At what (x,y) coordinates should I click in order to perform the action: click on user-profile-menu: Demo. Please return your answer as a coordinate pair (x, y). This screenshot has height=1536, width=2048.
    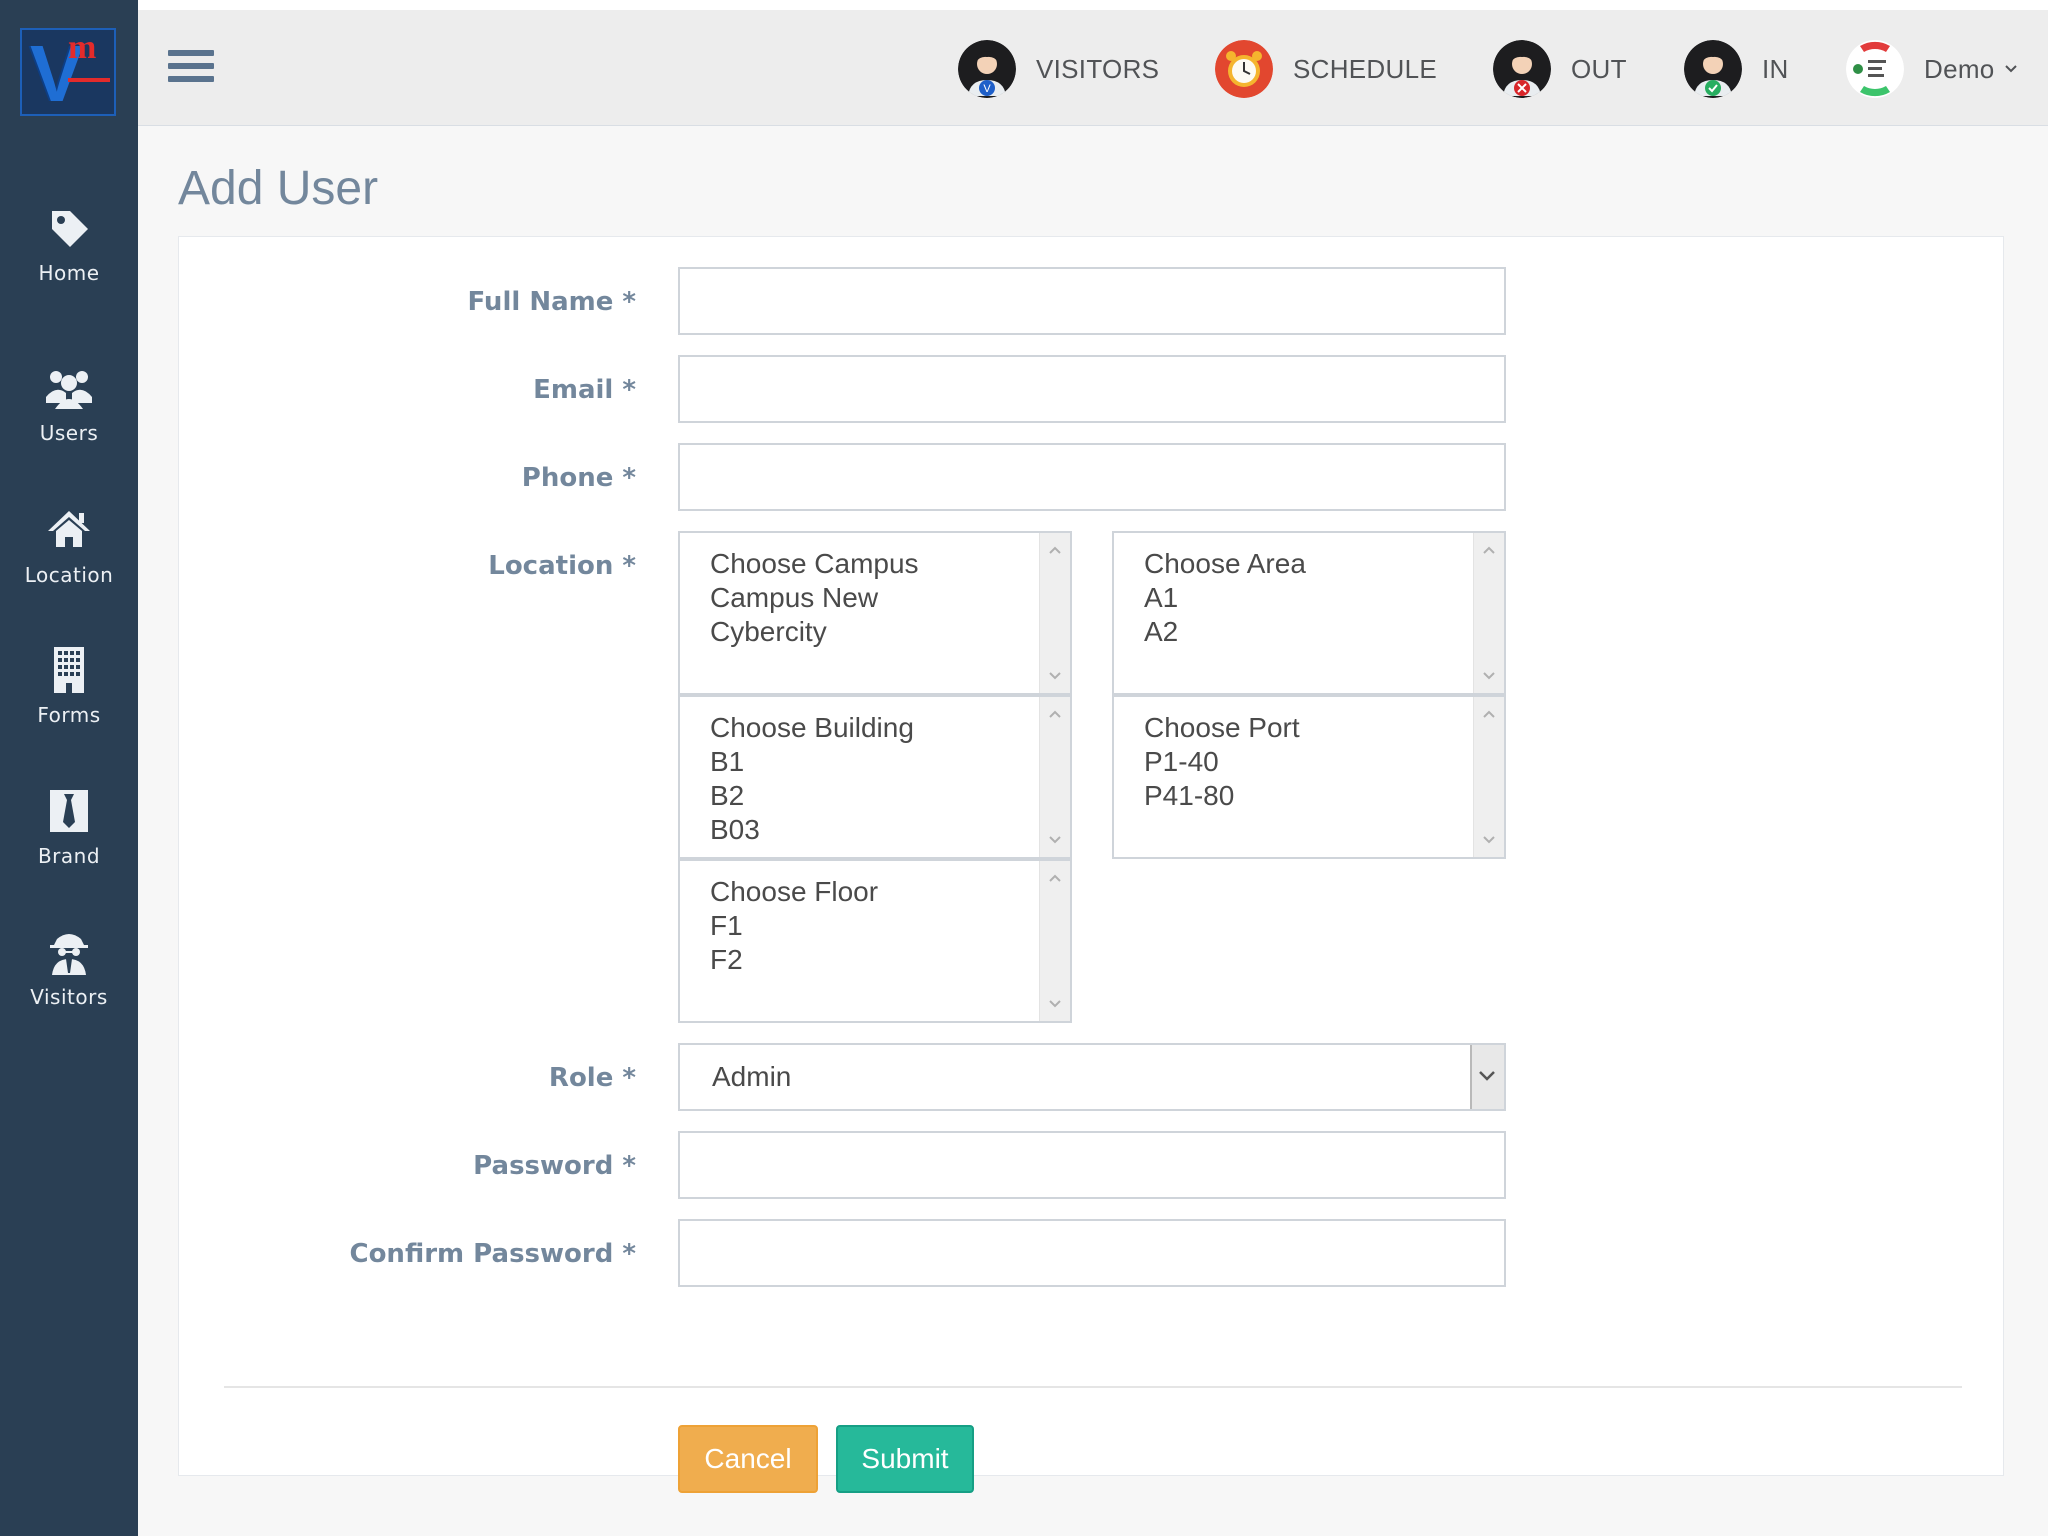
    Looking at the image, I should click on (1932, 69).